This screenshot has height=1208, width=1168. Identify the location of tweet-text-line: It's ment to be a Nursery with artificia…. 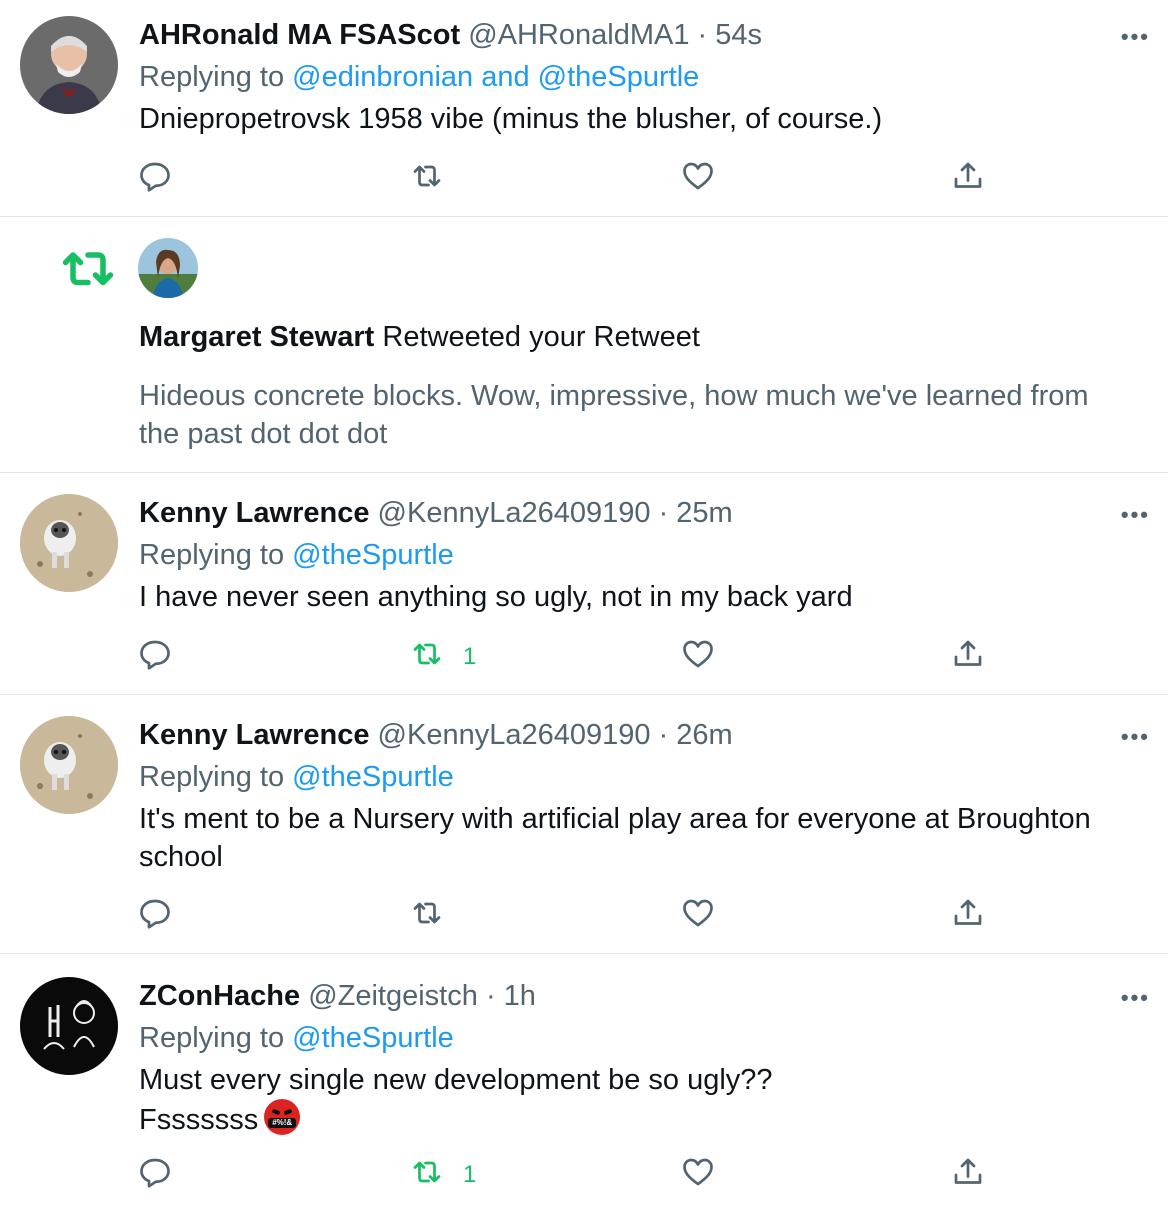
(615, 819).